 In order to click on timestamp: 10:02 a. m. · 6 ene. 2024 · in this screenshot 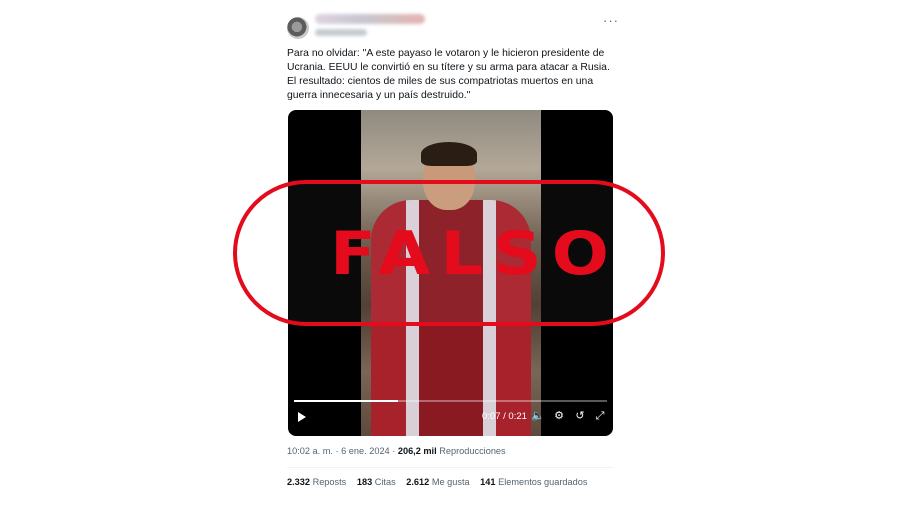, I will do `click(341, 451)`.